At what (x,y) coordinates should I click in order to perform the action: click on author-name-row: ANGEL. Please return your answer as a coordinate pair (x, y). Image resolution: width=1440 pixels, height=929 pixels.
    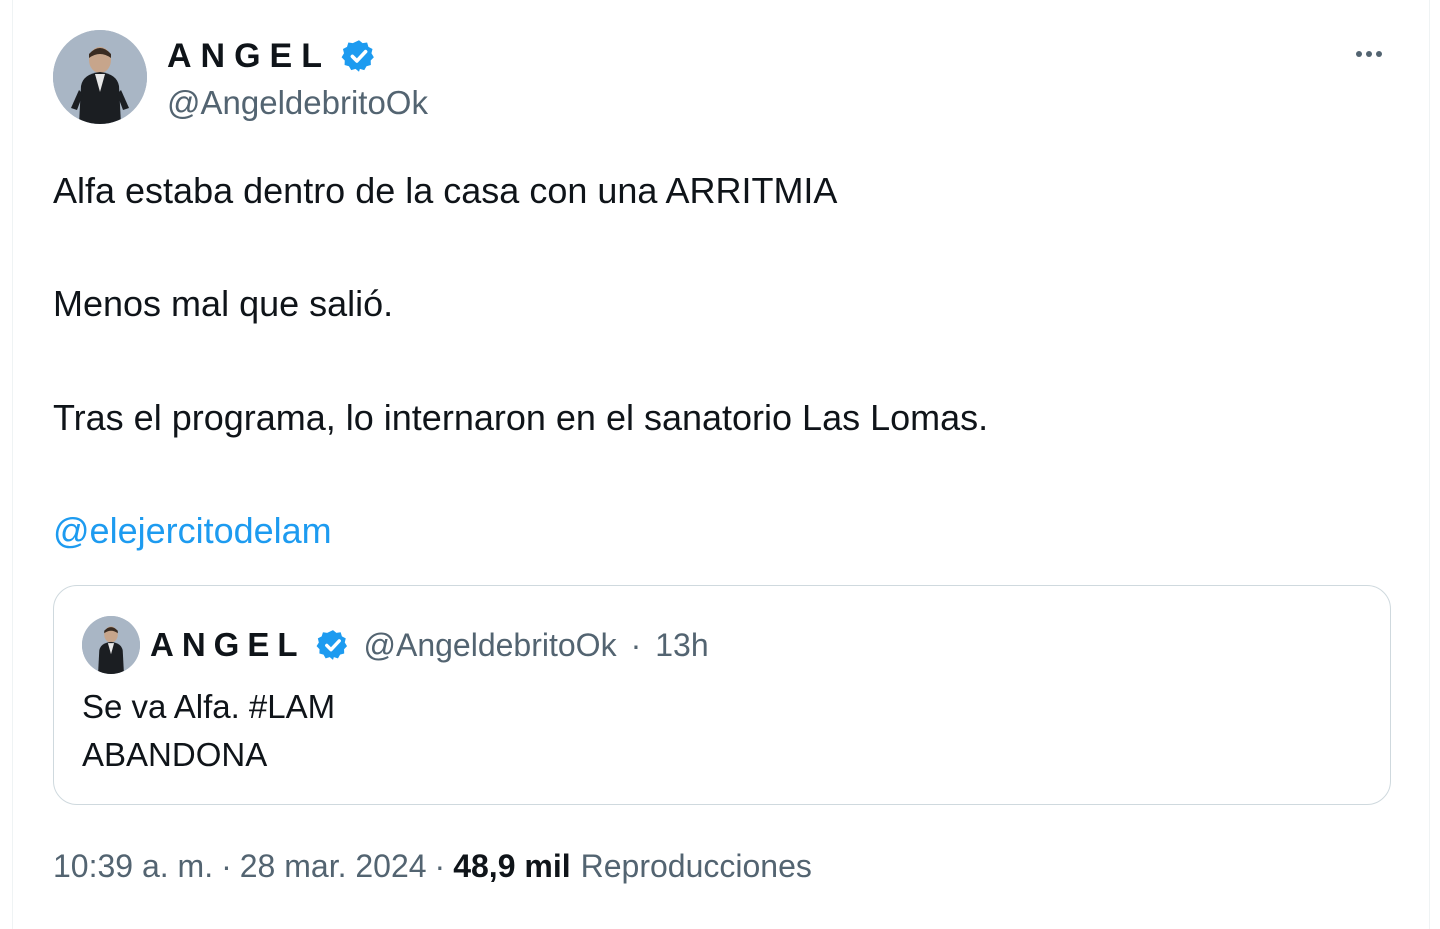
    Looking at the image, I should click on (272, 56).